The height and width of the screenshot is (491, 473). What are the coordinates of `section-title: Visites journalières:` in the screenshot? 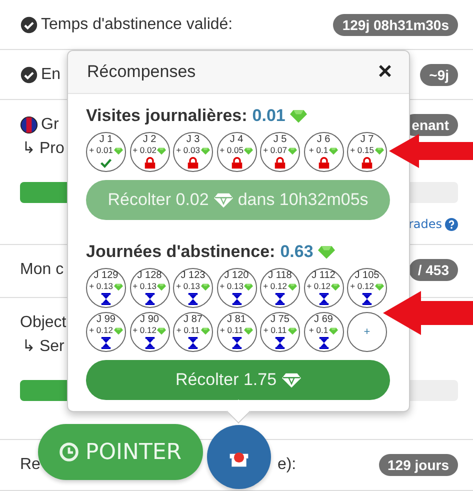 It's located at (167, 116).